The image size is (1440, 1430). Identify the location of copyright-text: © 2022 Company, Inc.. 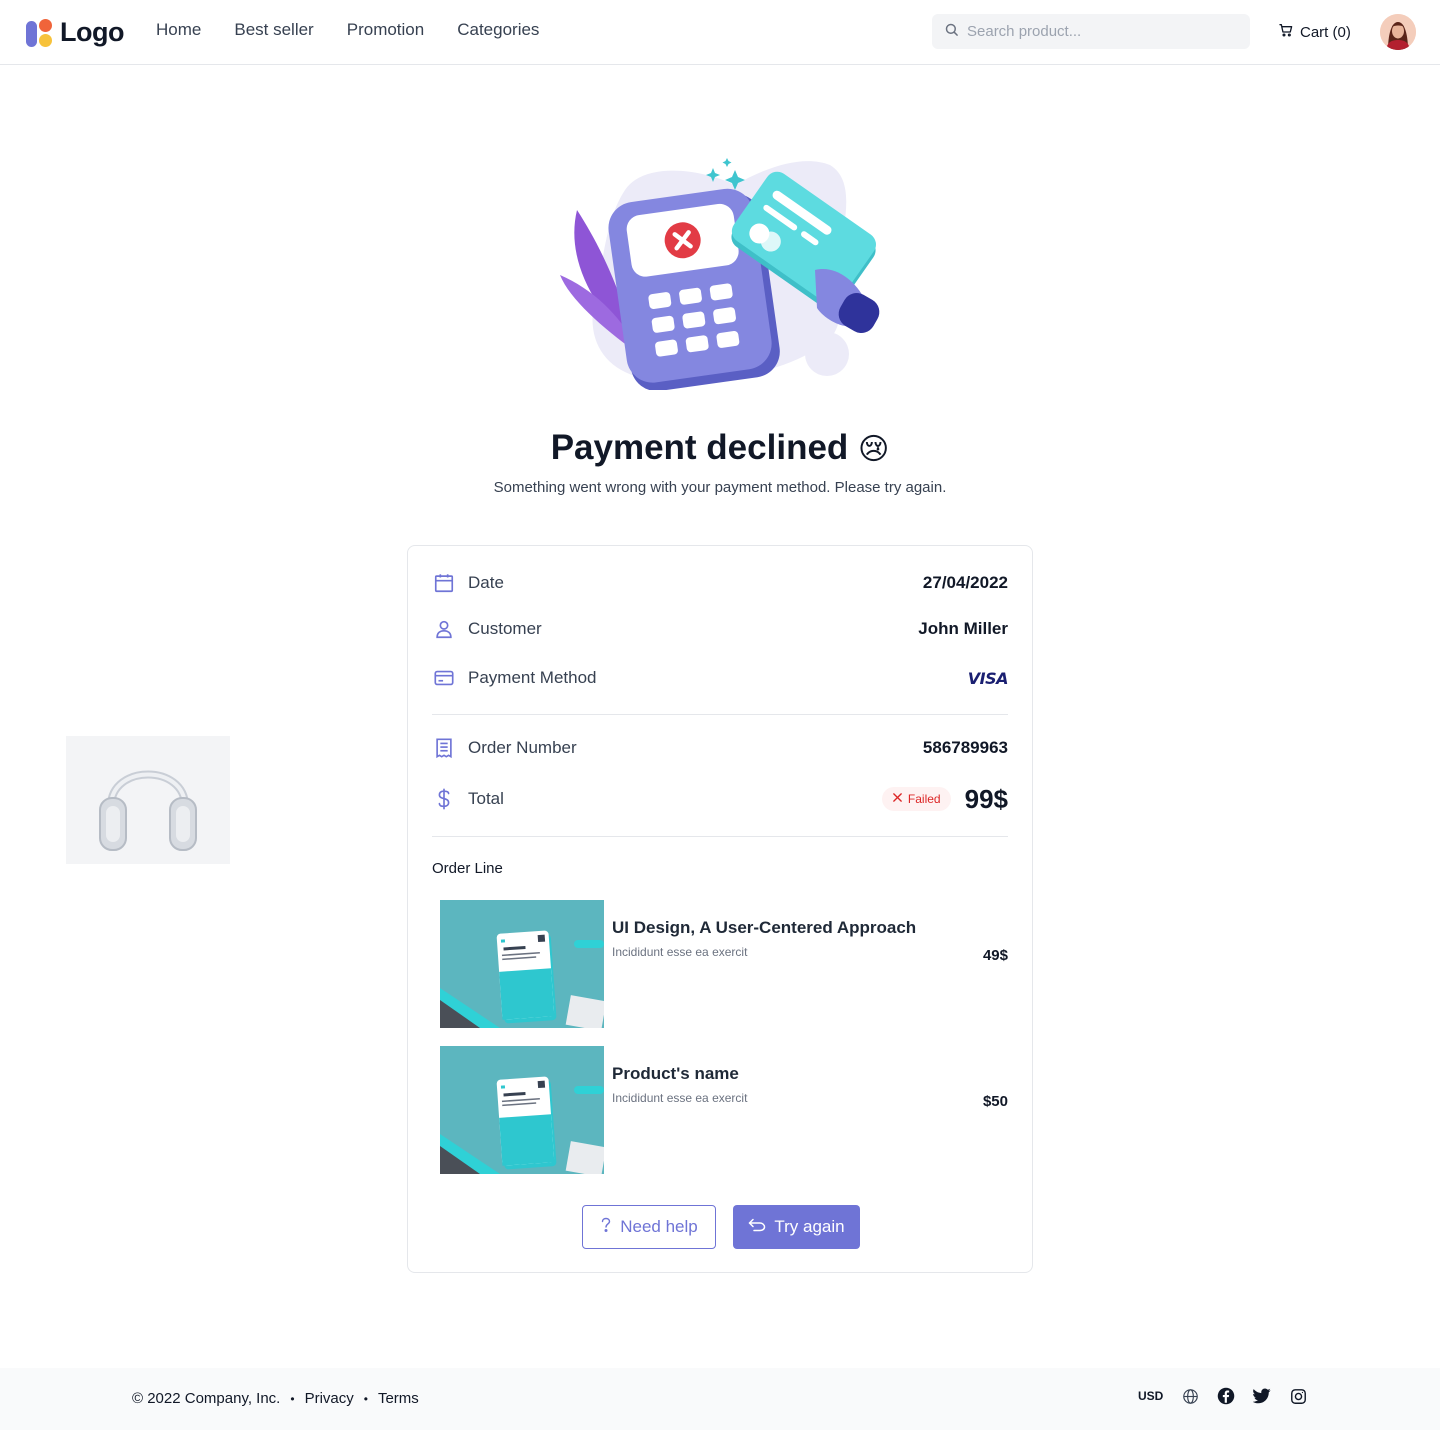
(206, 1398).